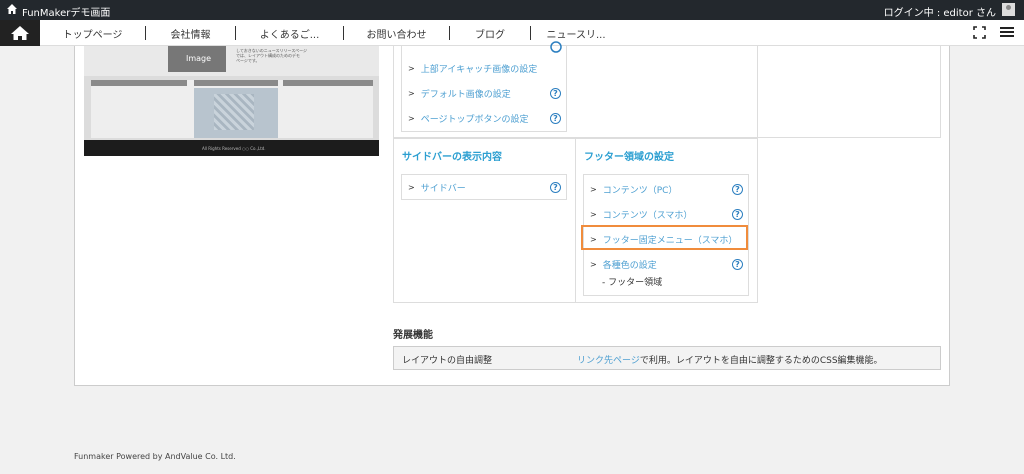 This screenshot has height=474, width=1024. What do you see at coordinates (443, 187) in the screenshot?
I see `setting-label: サイドバー` at bounding box center [443, 187].